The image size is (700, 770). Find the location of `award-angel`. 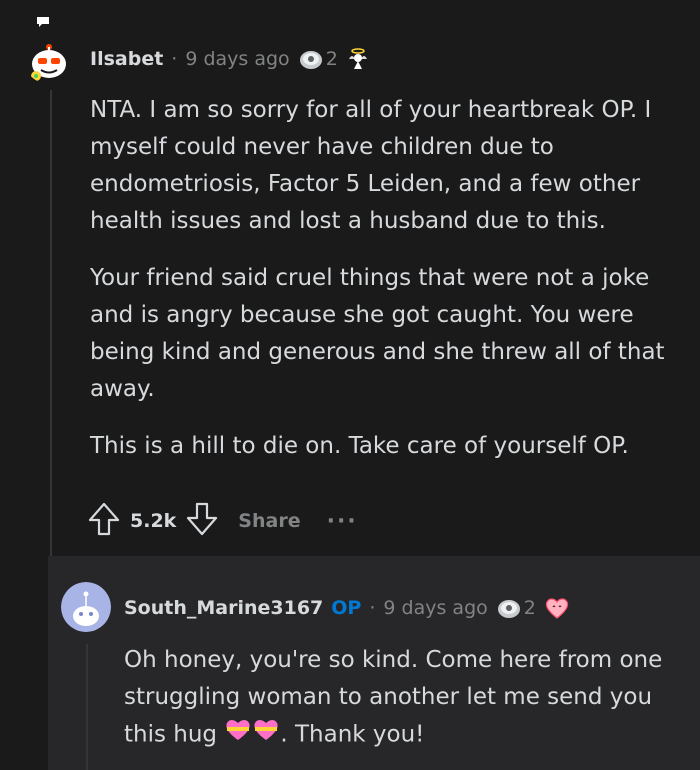

award-angel is located at coordinates (358, 59).